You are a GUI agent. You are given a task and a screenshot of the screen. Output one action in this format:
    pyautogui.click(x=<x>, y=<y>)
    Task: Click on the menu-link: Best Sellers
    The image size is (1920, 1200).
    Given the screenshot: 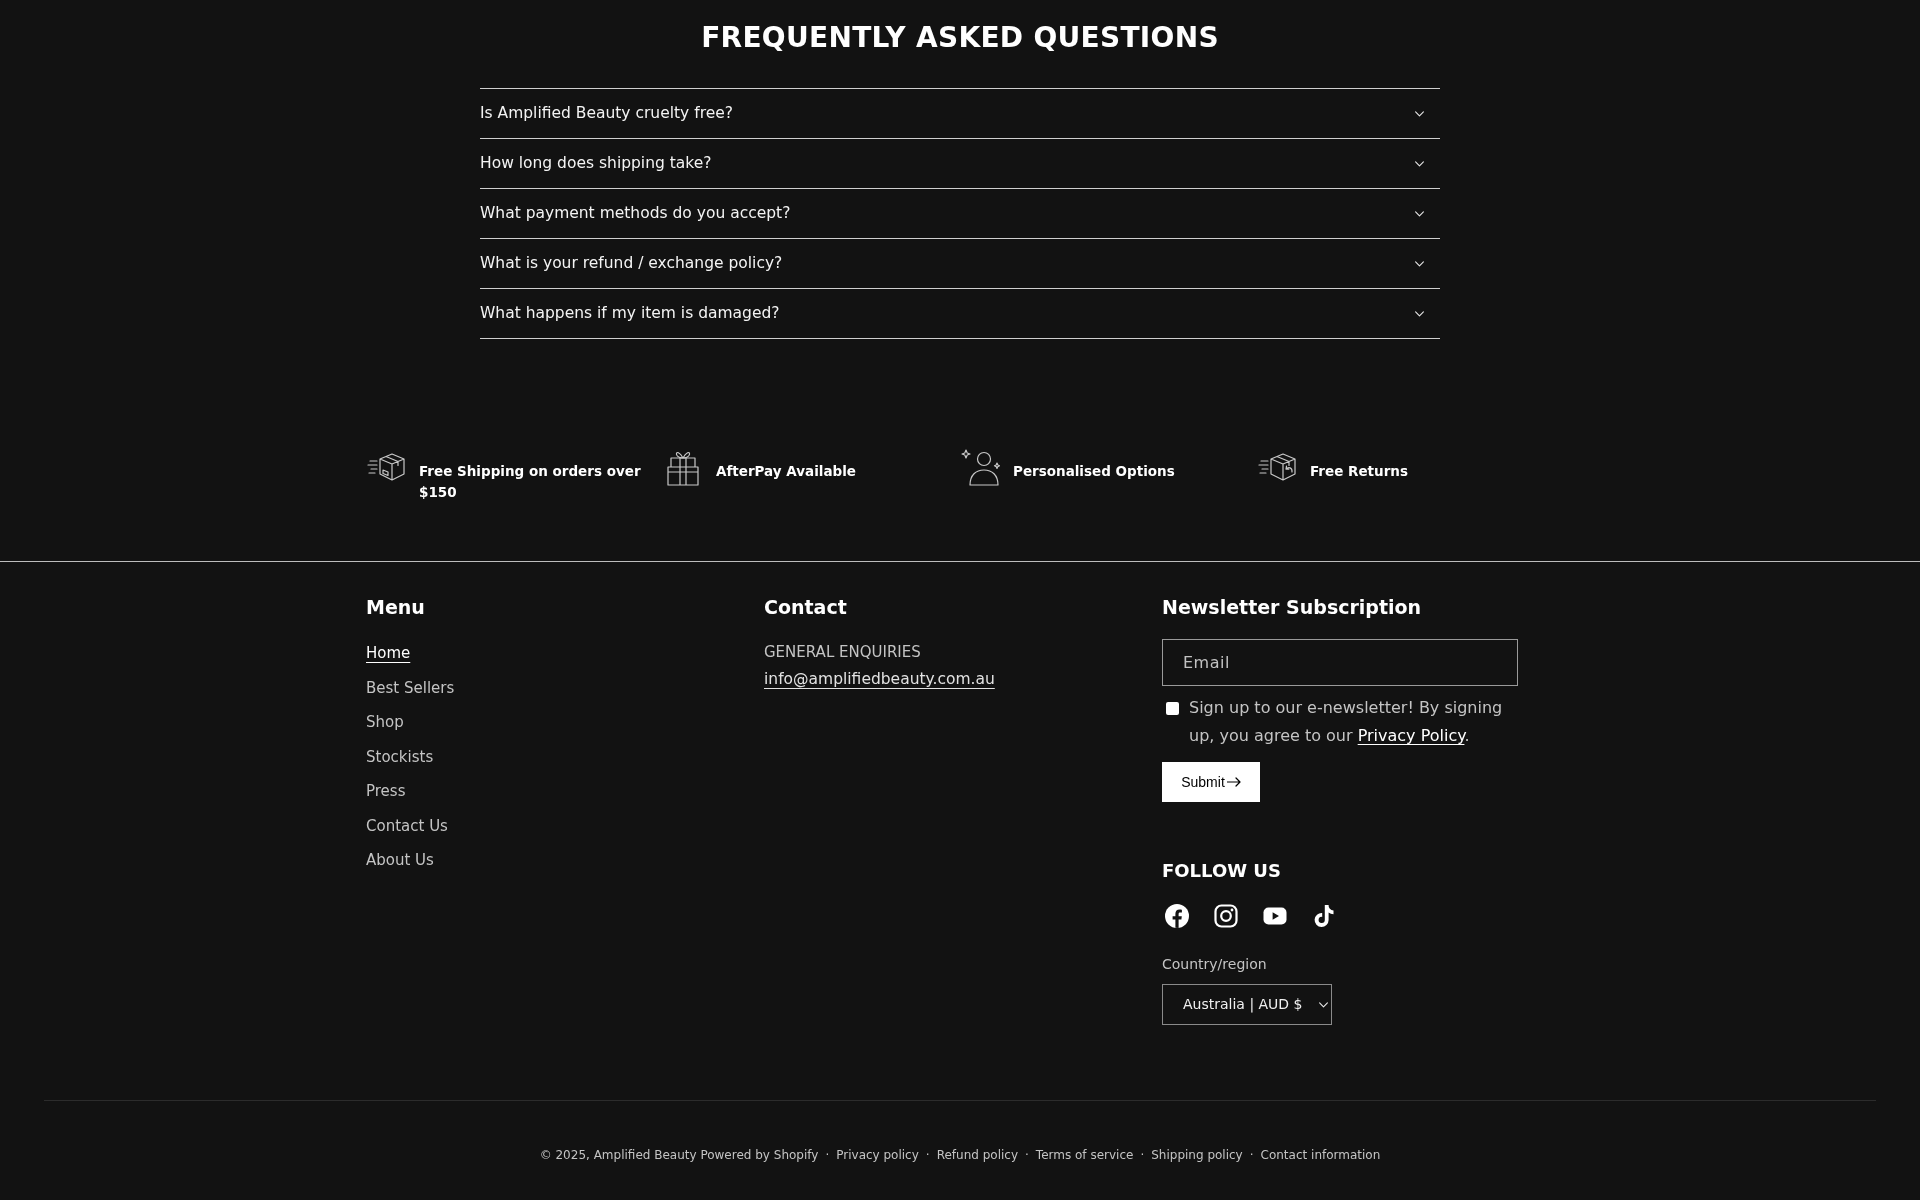 What is the action you would take?
    pyautogui.click(x=410, y=687)
    